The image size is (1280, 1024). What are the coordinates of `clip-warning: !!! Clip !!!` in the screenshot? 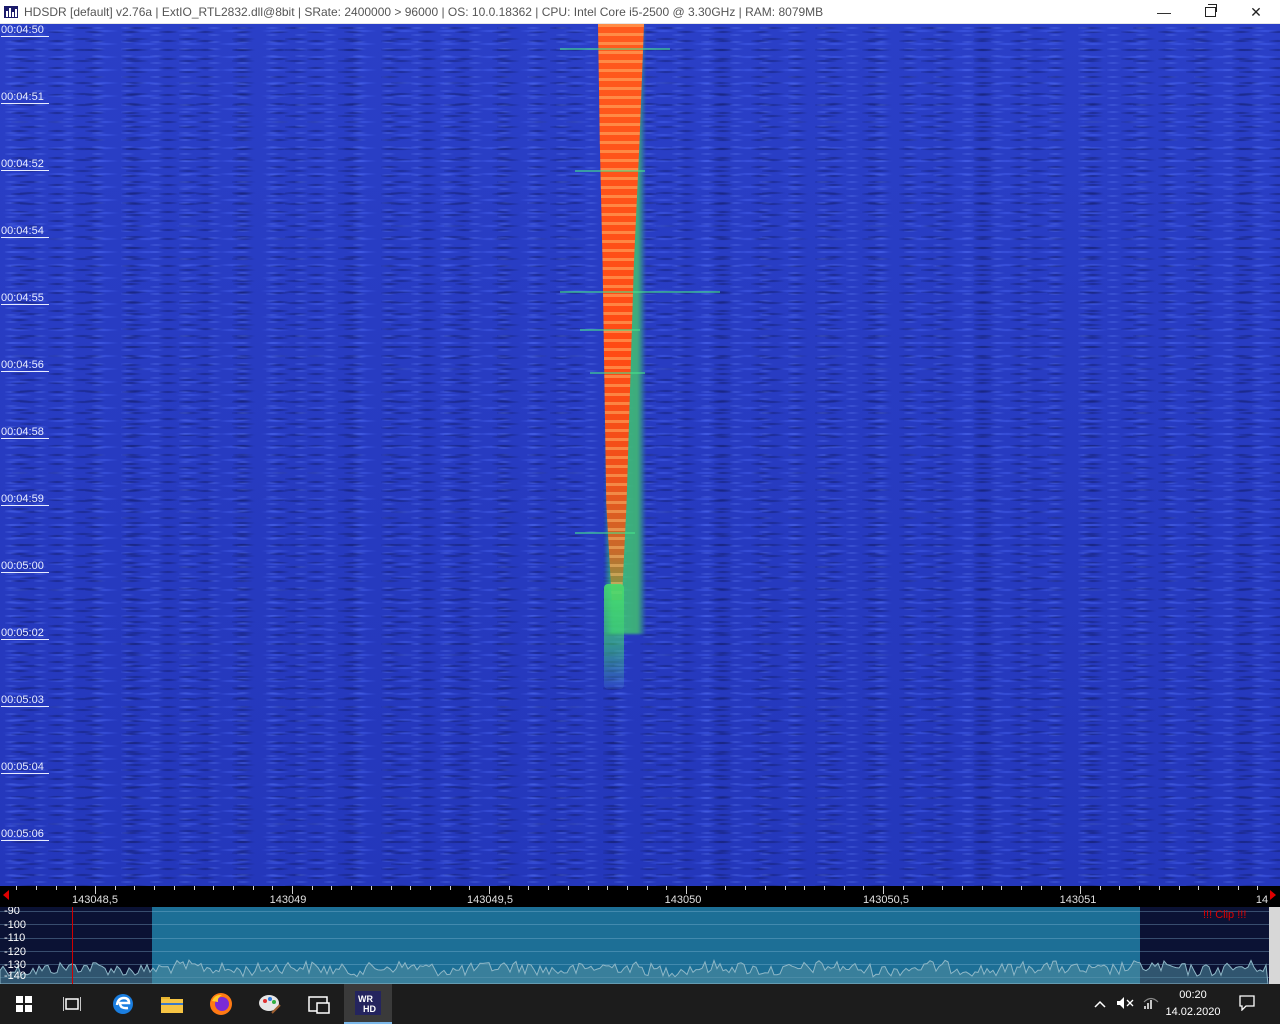 It's located at (1225, 915).